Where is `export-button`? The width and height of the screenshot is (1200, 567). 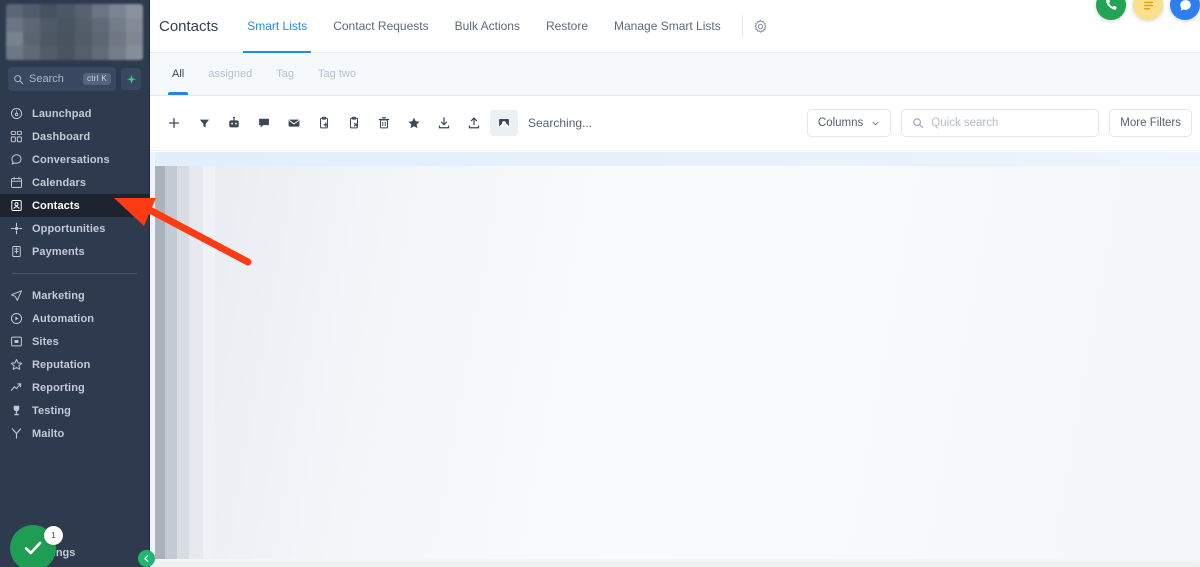 export-button is located at coordinates (474, 123).